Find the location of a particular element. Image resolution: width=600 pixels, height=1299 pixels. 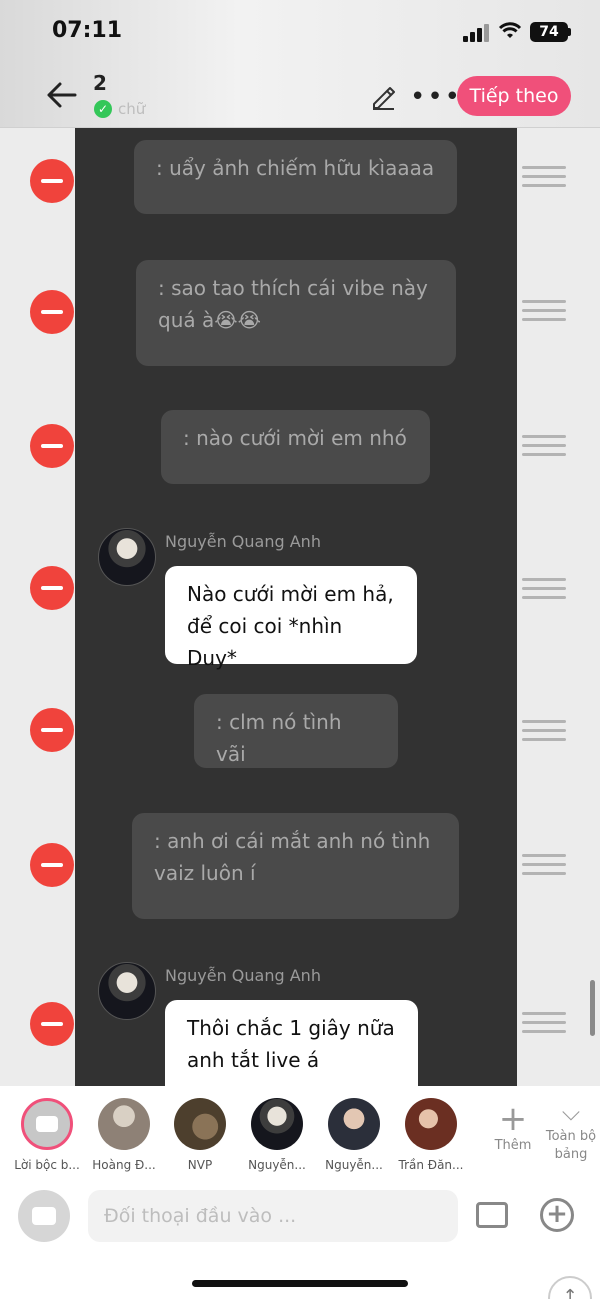

all-characters-label: Toàn bộ bảng is located at coordinates (571, 1145).